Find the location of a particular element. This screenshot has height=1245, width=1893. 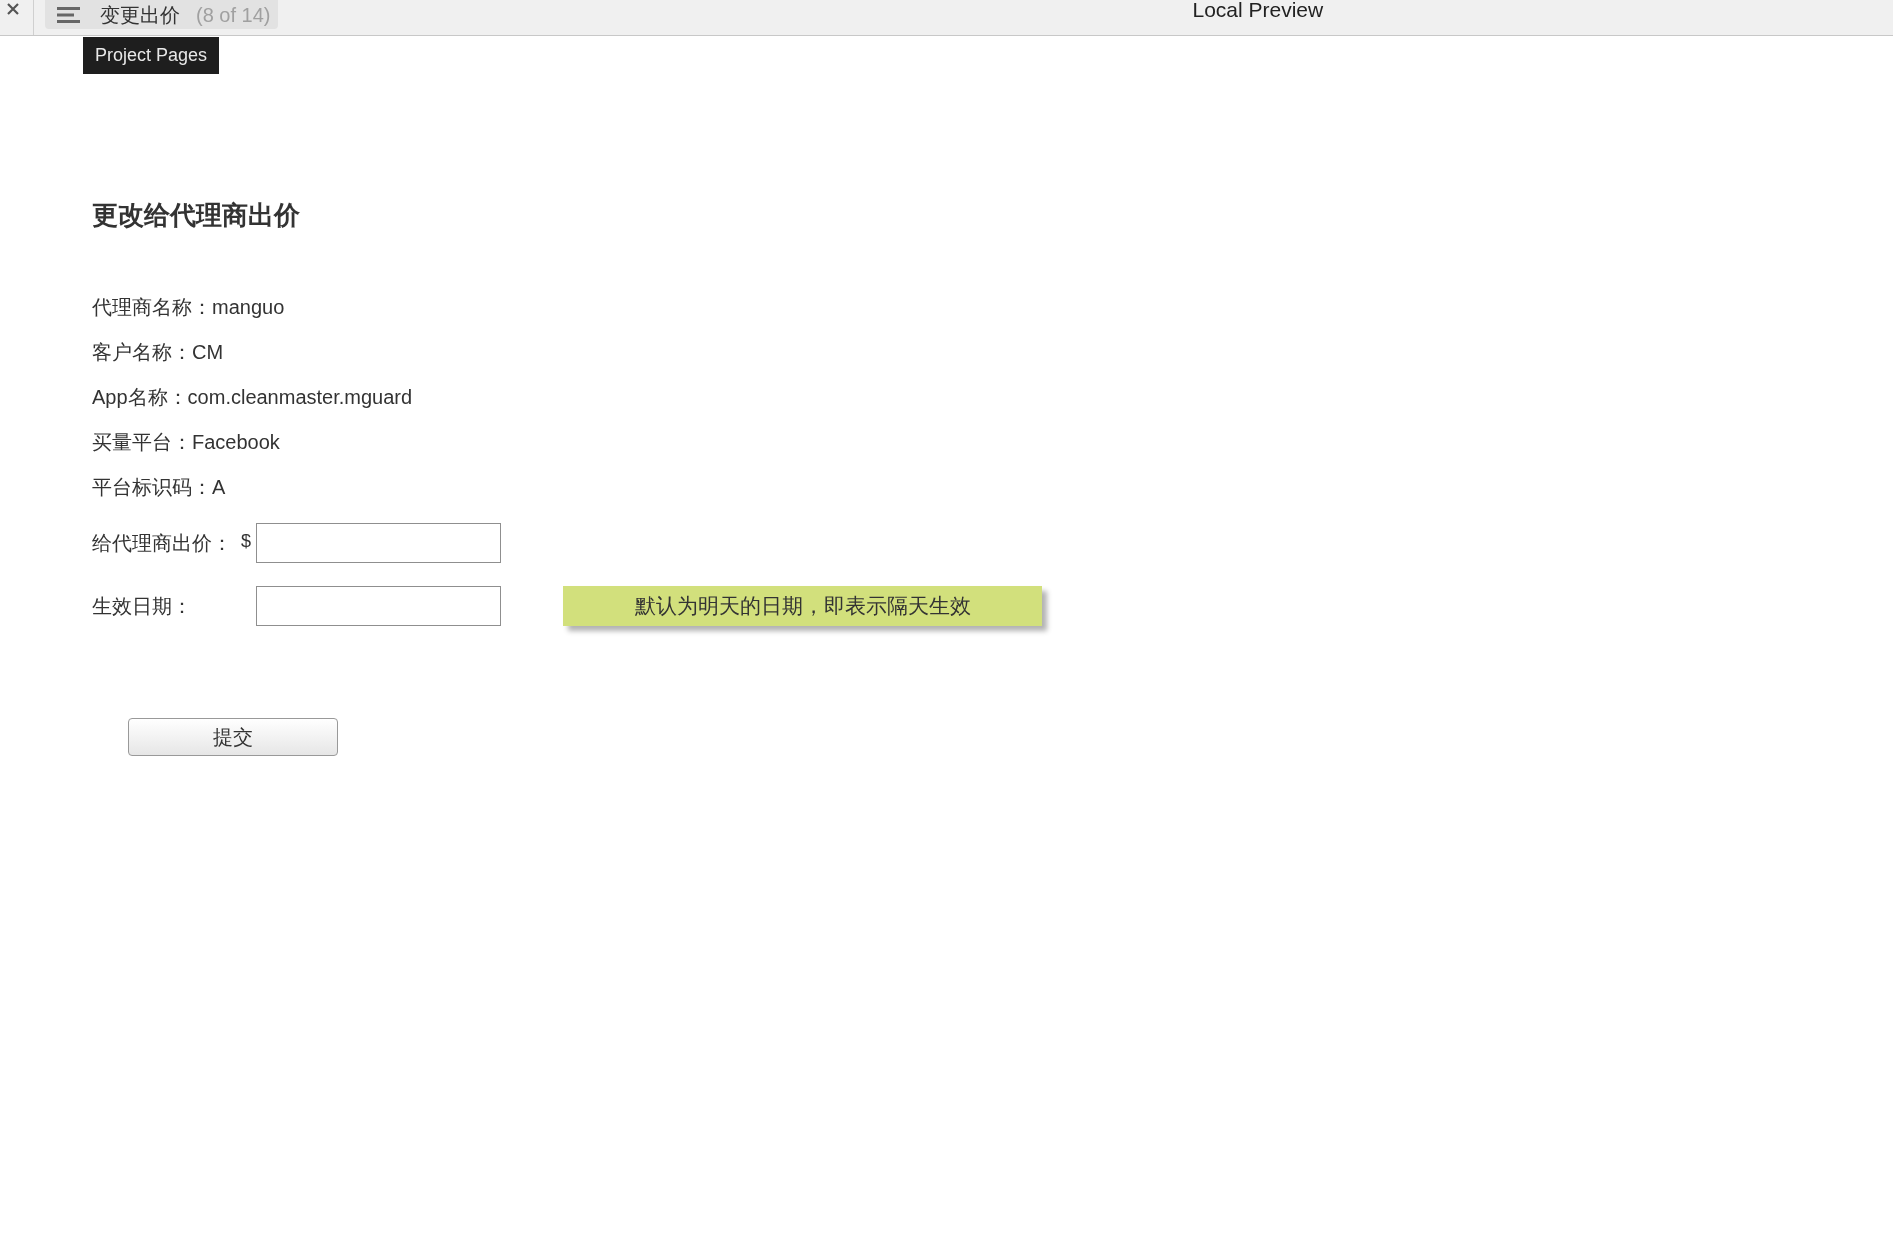

detail-value: manguo is located at coordinates (248, 307).